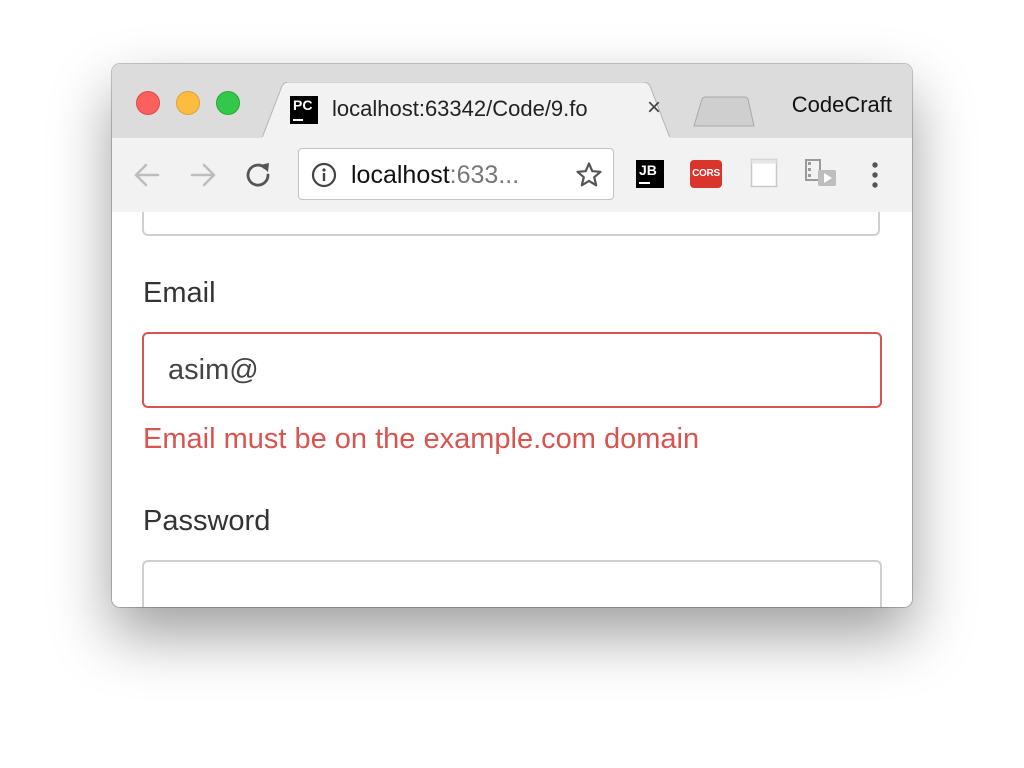 This screenshot has width=1024, height=768. I want to click on jb-text: JB, so click(648, 170).